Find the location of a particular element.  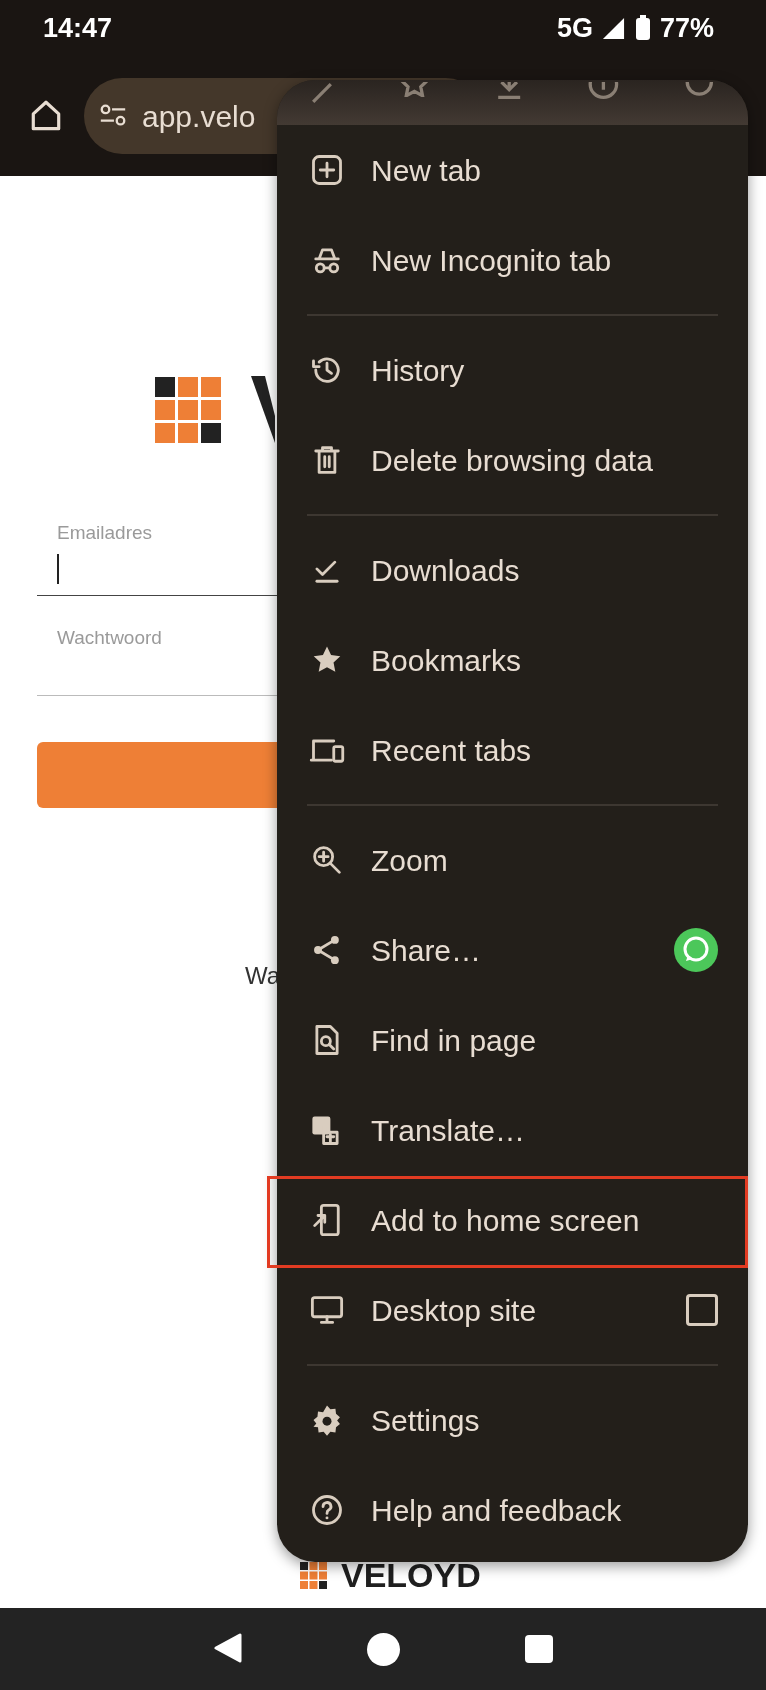

text-cursor is located at coordinates (58, 568).